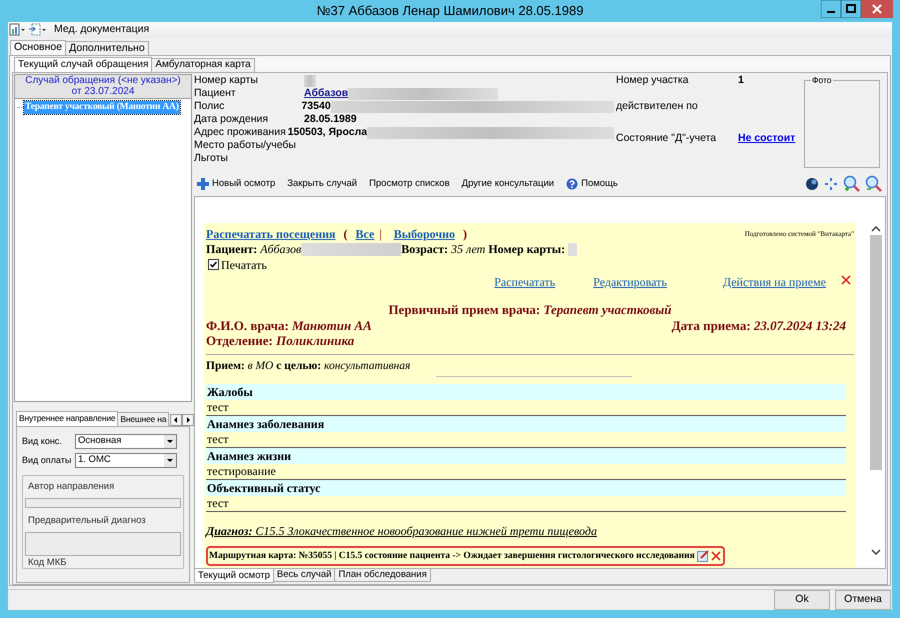 Image resolution: width=900 pixels, height=618 pixels. Describe the element at coordinates (322, 183) in the screenshot. I see `toolbar-button: Закрыть случай` at that location.